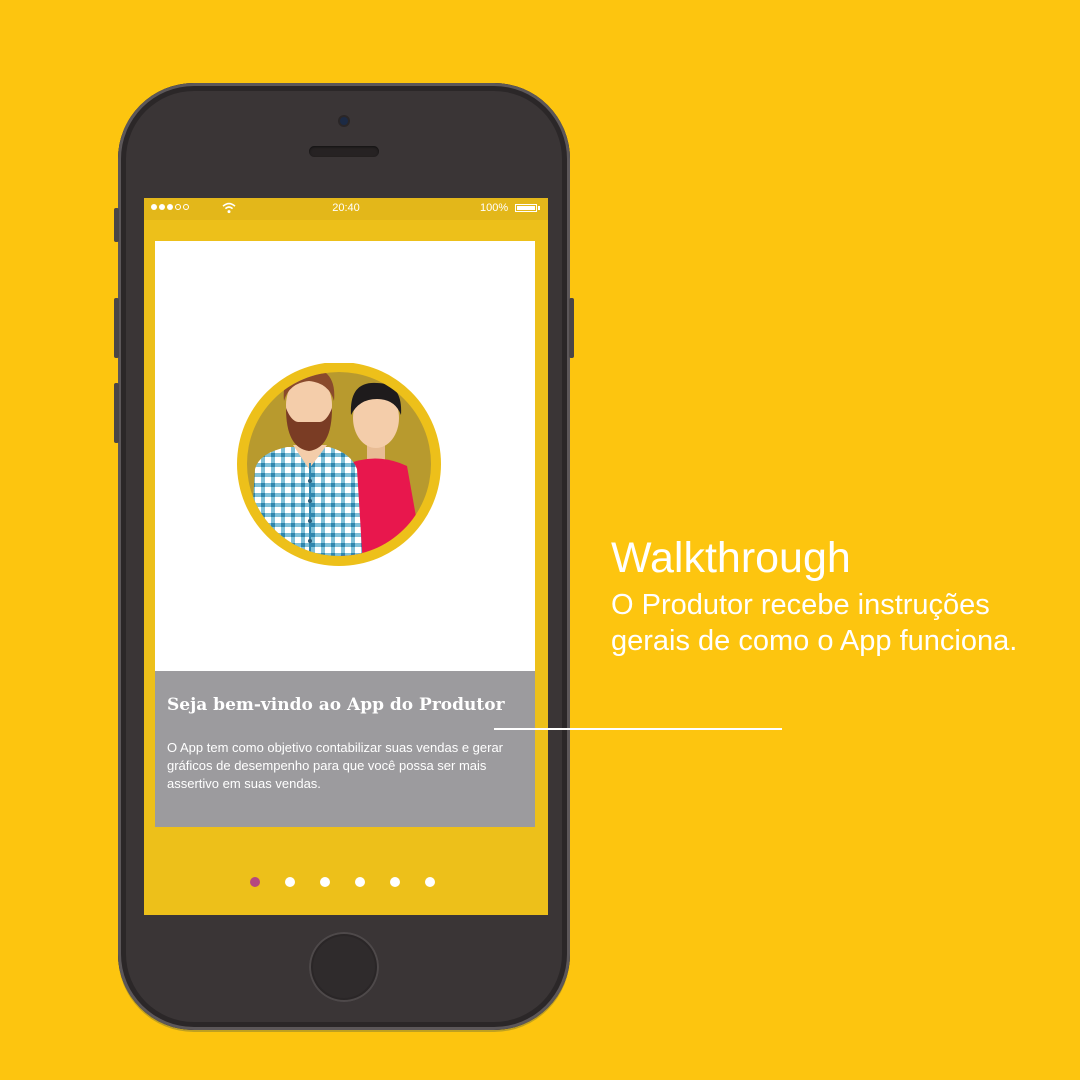  I want to click on home-button, so click(344, 967).